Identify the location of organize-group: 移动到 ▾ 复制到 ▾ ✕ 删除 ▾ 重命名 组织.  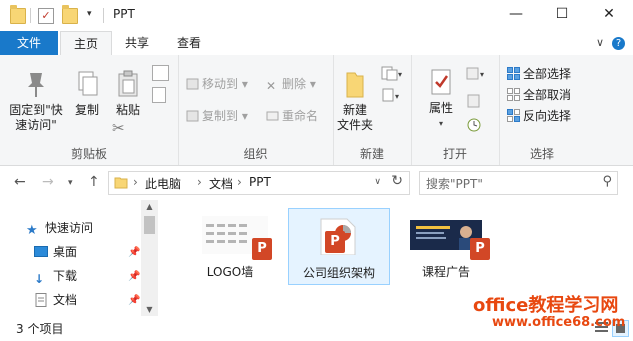
(256, 110).